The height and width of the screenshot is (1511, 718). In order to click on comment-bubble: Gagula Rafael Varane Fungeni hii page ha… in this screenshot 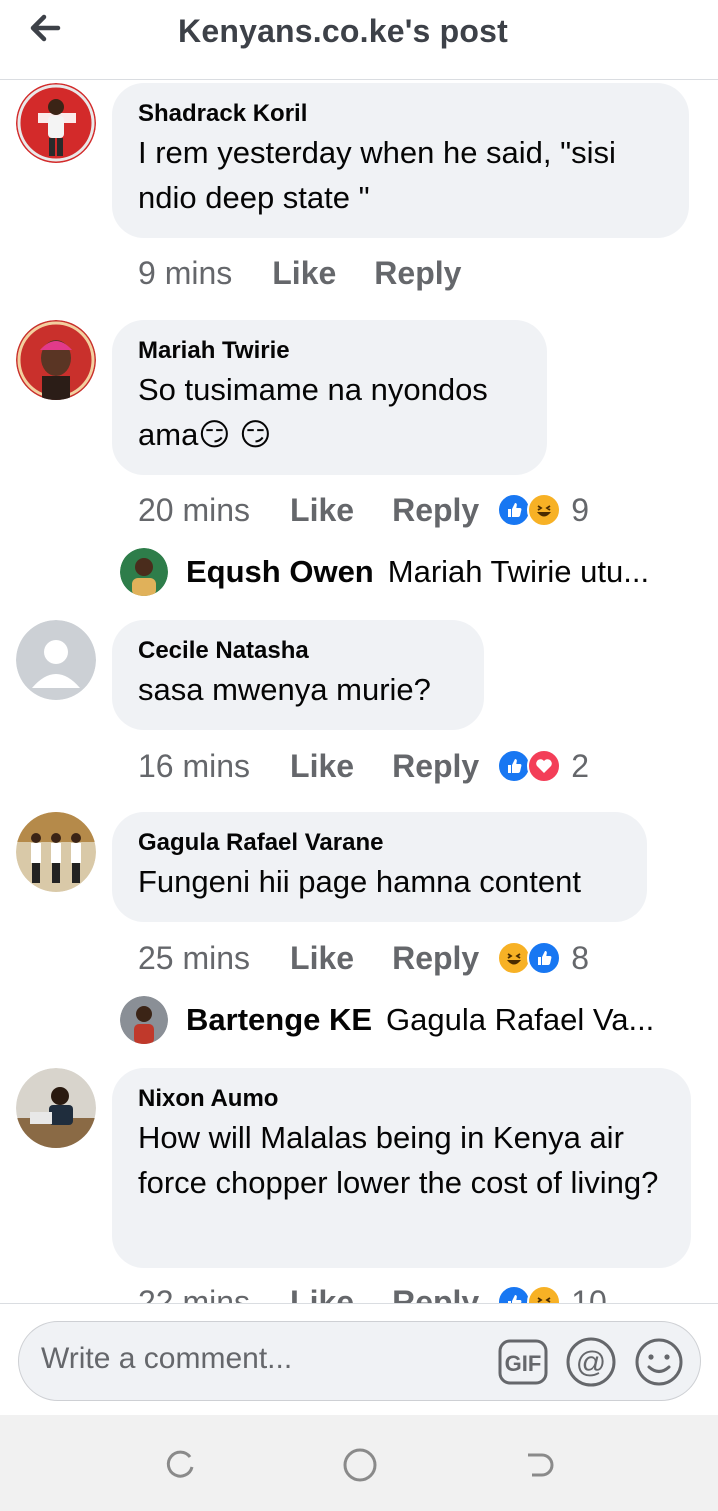, I will do `click(379, 867)`.